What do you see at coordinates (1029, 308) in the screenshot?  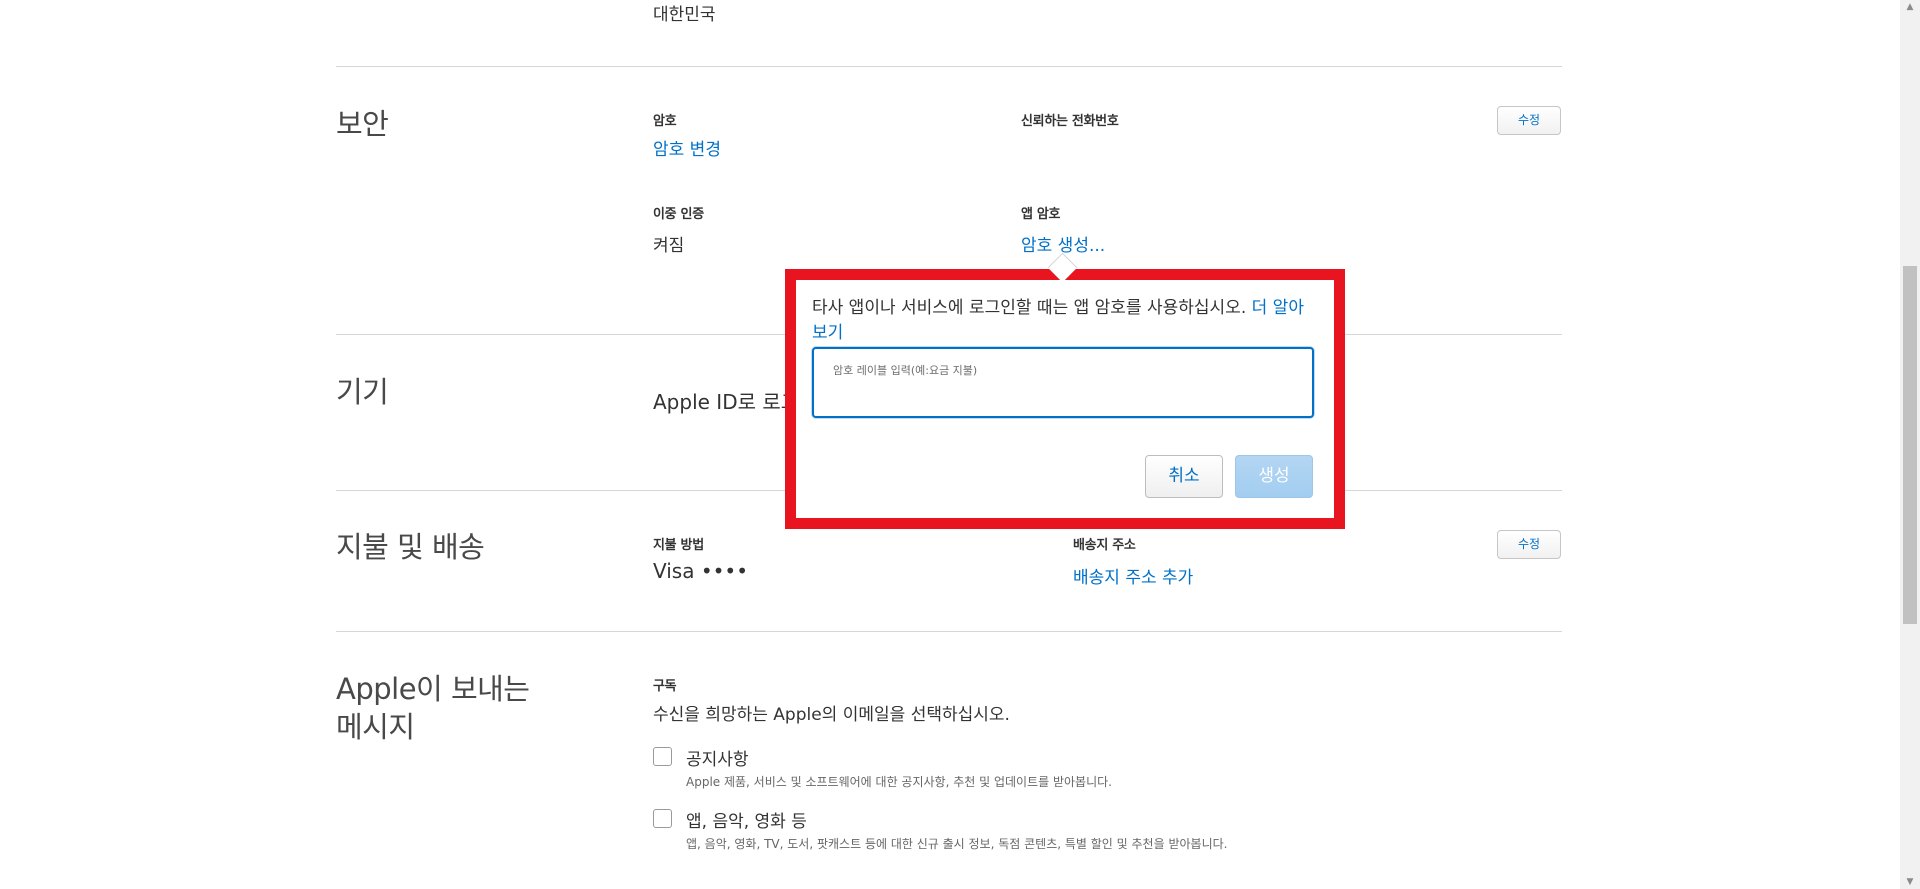 I see `popup-message-text: 타사 앱이나 서비스에 로그인할 때는 앱 암호를 사용하십시오.` at bounding box center [1029, 308].